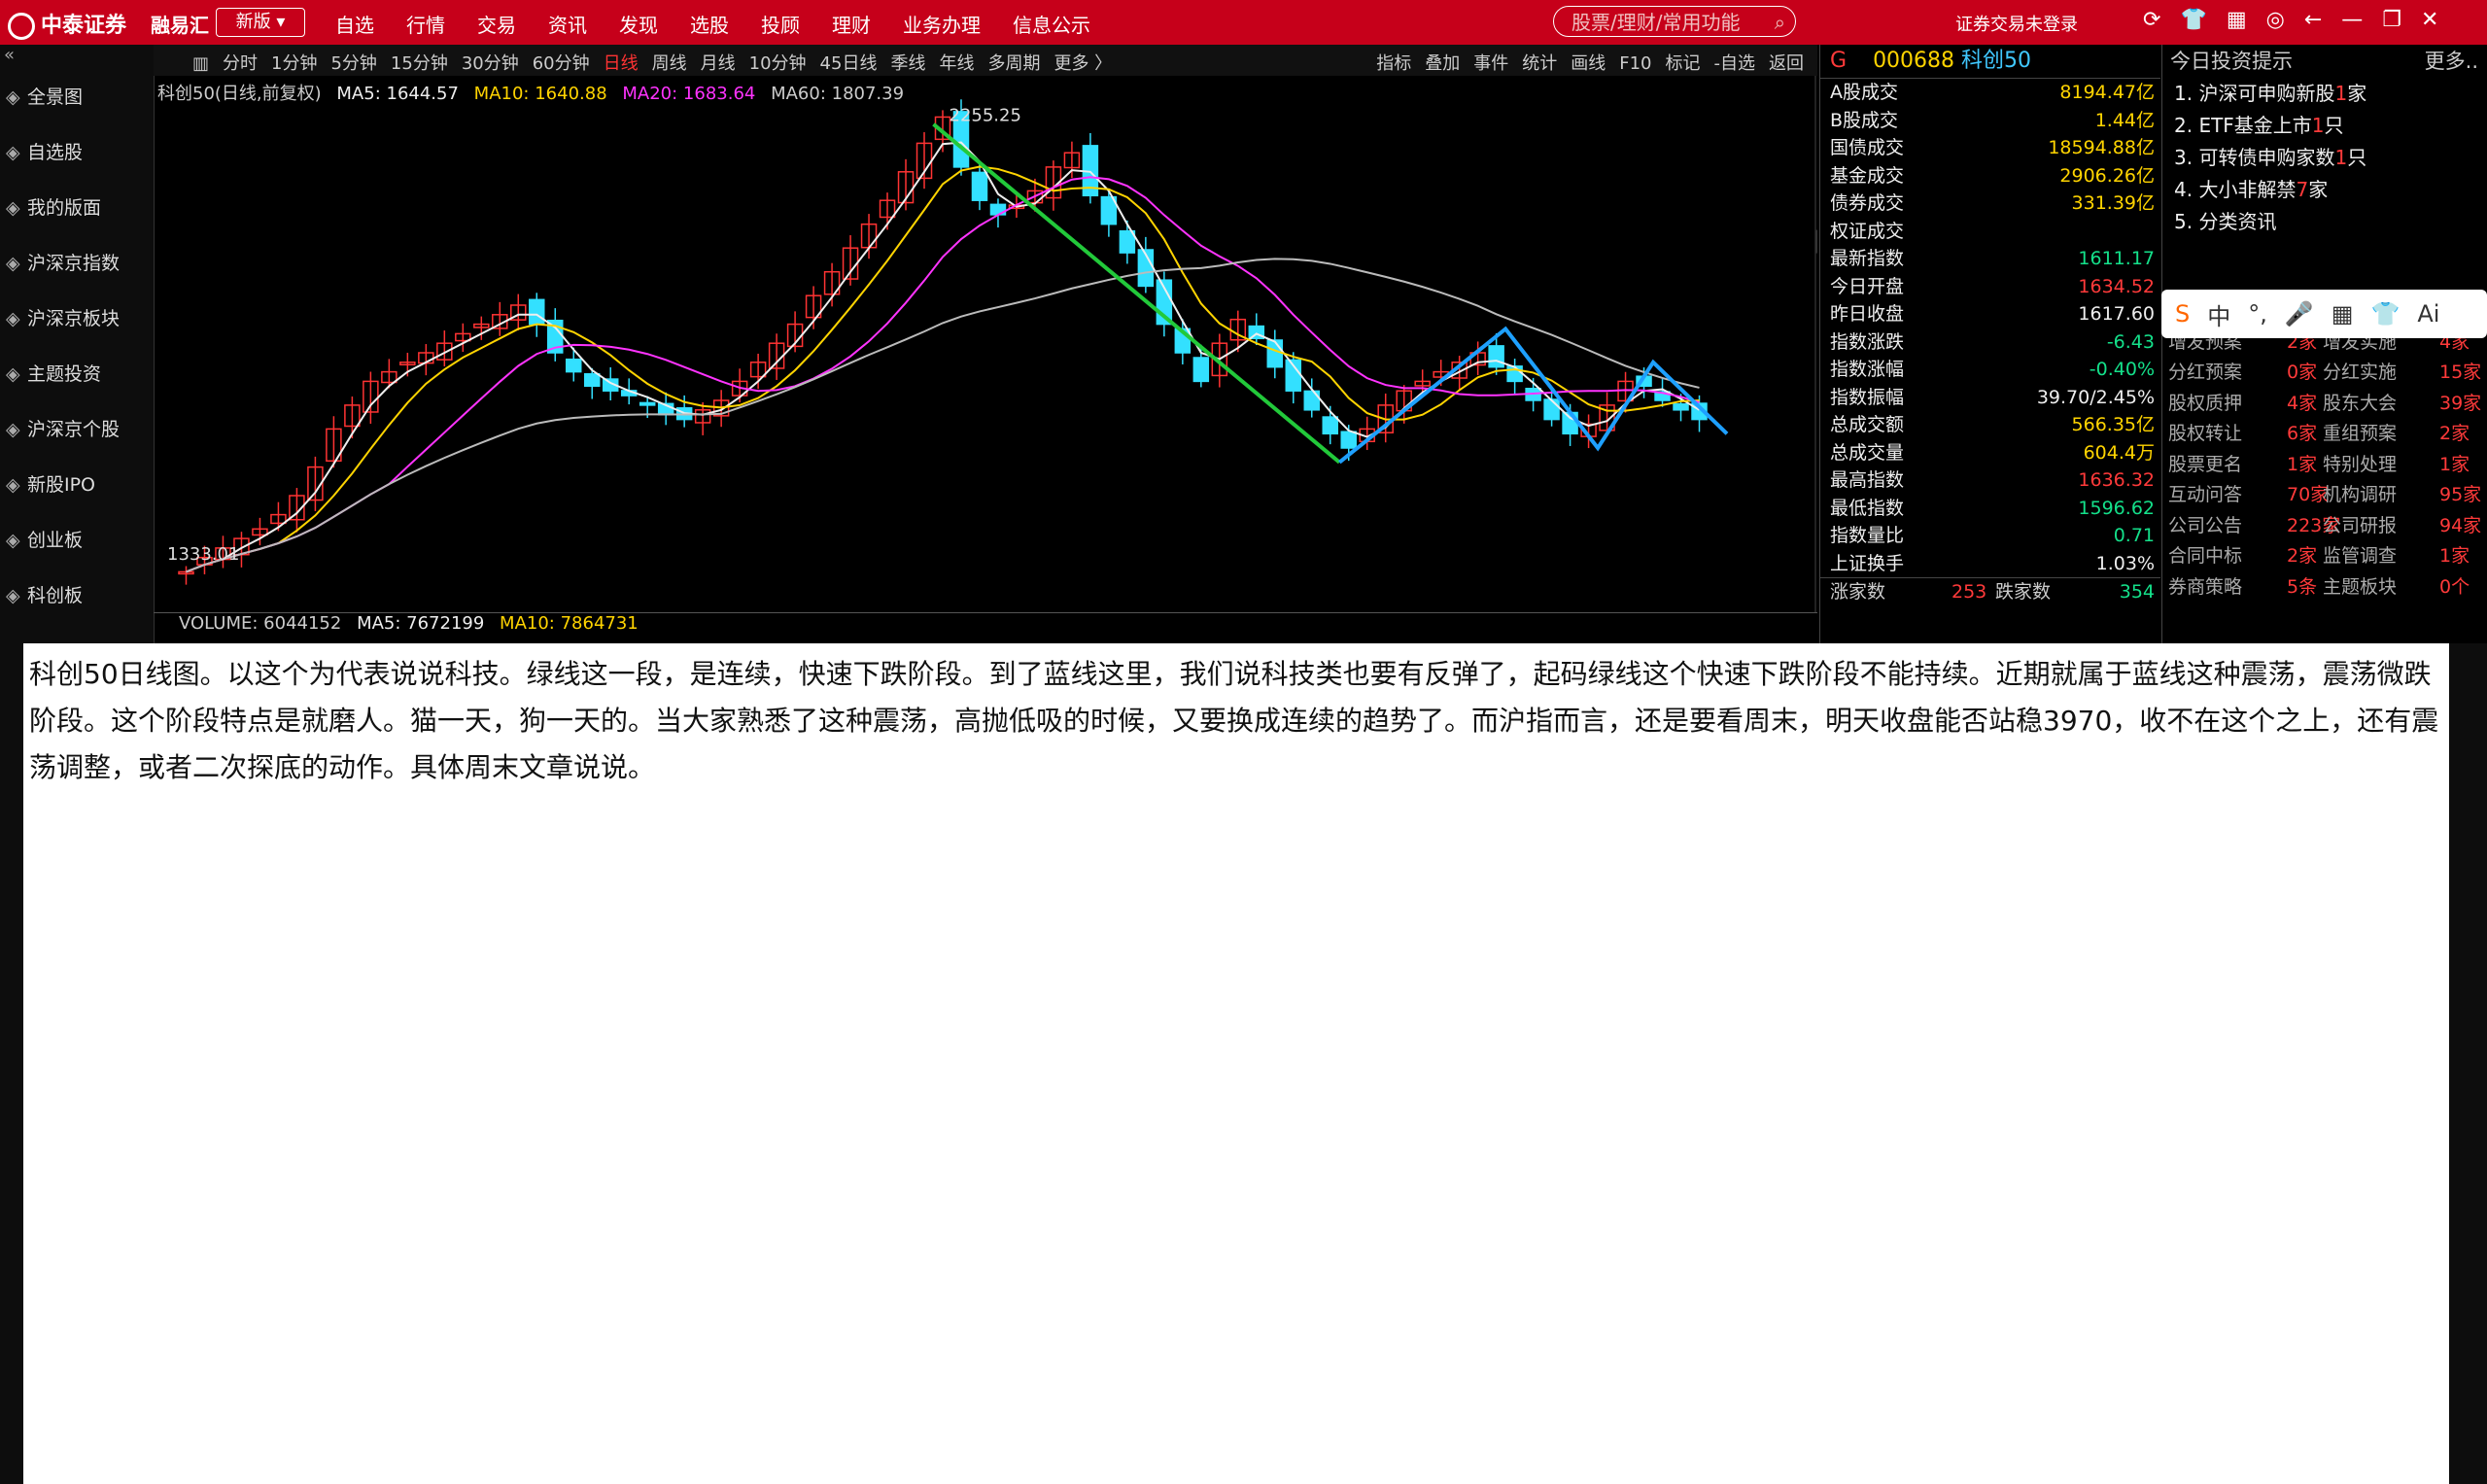 The width and height of the screenshot is (2487, 1484). What do you see at coordinates (77, 485) in the screenshot?
I see `nav-item-7: ◈ 新股IPO` at bounding box center [77, 485].